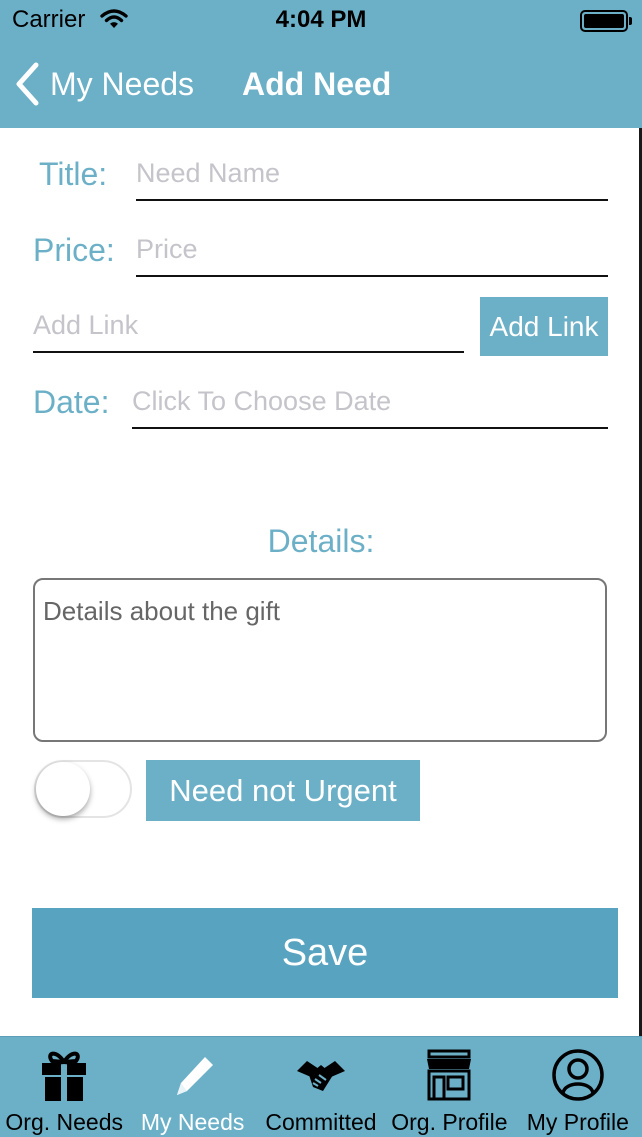  I want to click on tab-my-profile: My Profile, so click(578, 1087).